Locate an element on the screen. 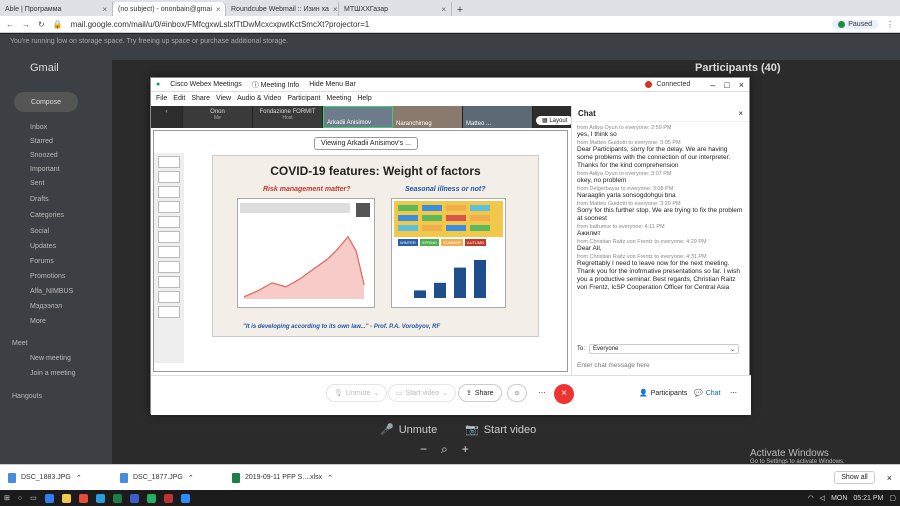  sidebar-item-social: Social is located at coordinates (39, 231).